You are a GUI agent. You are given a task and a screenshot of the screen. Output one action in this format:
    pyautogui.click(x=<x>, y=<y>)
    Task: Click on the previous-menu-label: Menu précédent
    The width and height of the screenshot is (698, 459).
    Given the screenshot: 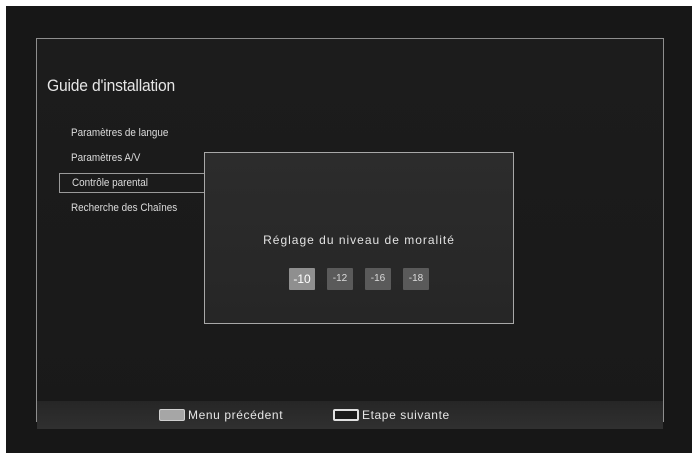 What is the action you would take?
    pyautogui.click(x=236, y=415)
    